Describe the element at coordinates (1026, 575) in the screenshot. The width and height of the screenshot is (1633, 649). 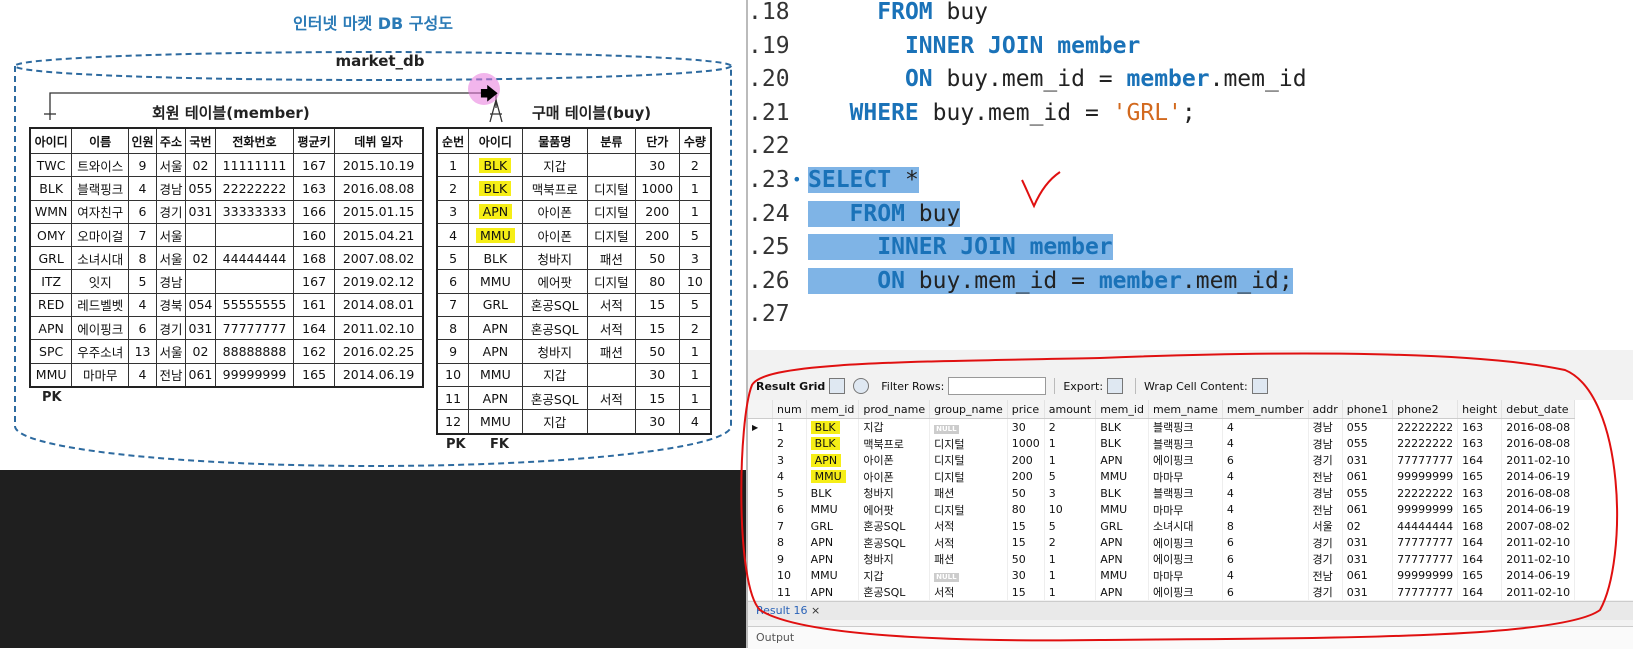
I see `grid-cell: 30` at that location.